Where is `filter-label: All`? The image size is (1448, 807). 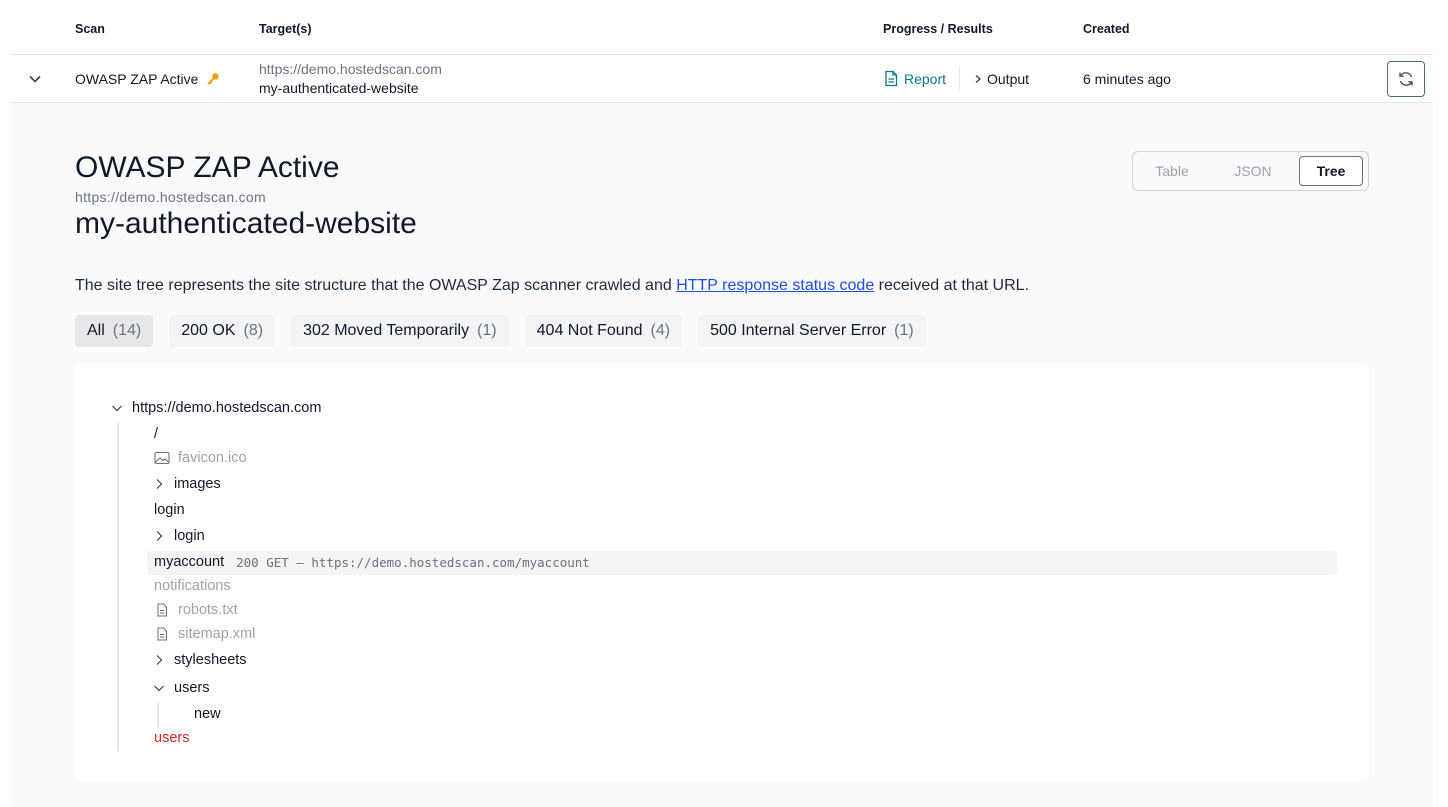
filter-label: All is located at coordinates (96, 330).